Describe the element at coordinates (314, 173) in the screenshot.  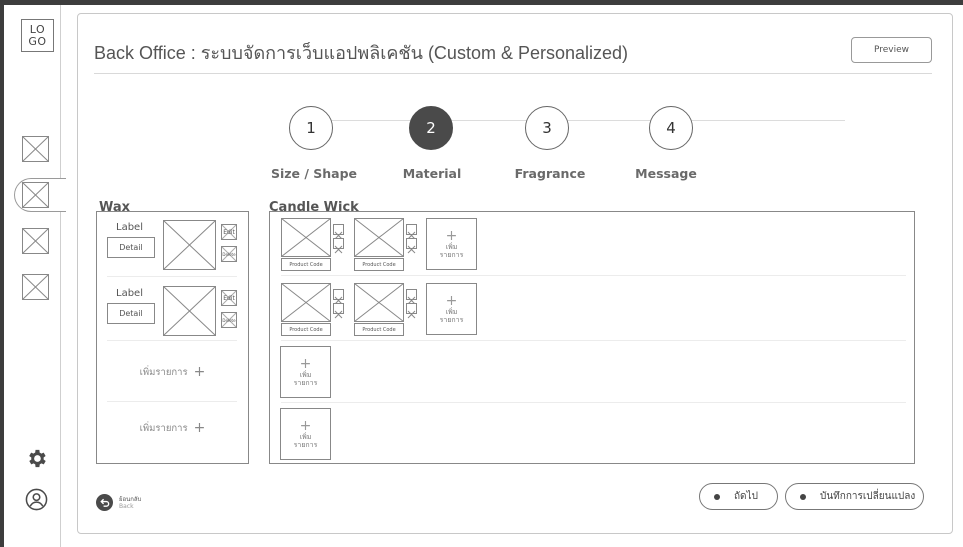
I see `step-1-label: Size / Shape` at that location.